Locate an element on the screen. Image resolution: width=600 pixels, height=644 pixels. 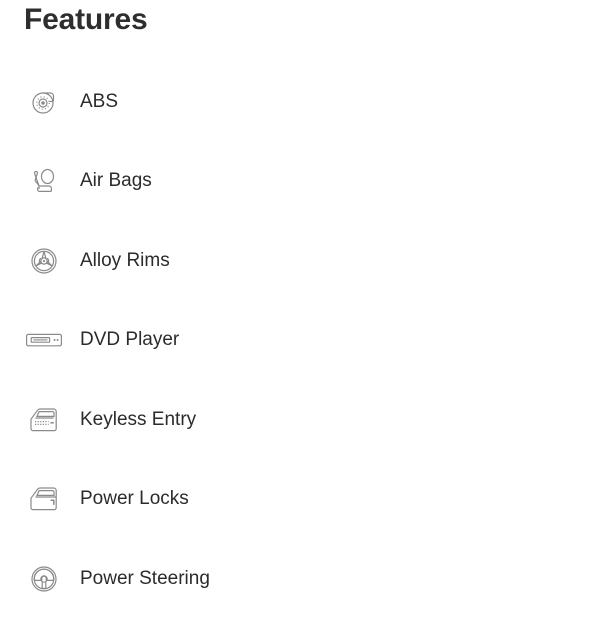
feature-item-power-locks: Power Locks is located at coordinates (150, 500).